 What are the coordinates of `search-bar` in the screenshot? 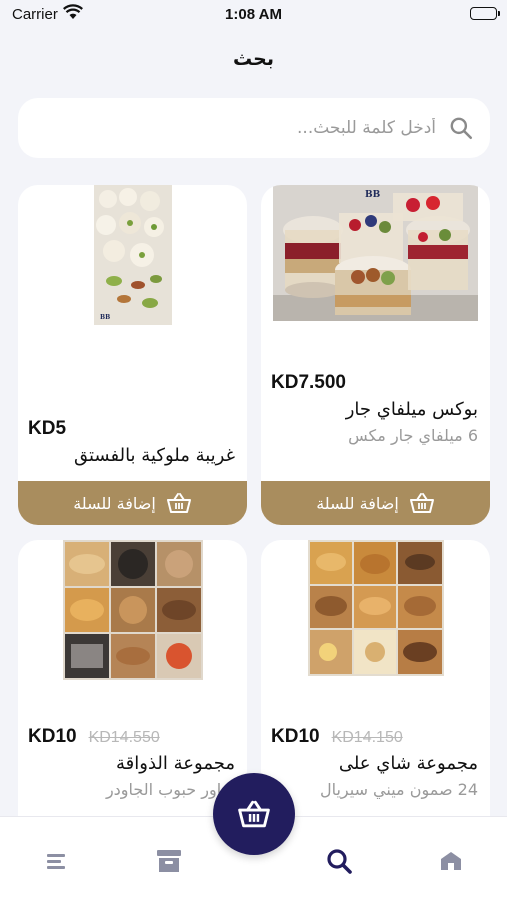 It's located at (254, 128).